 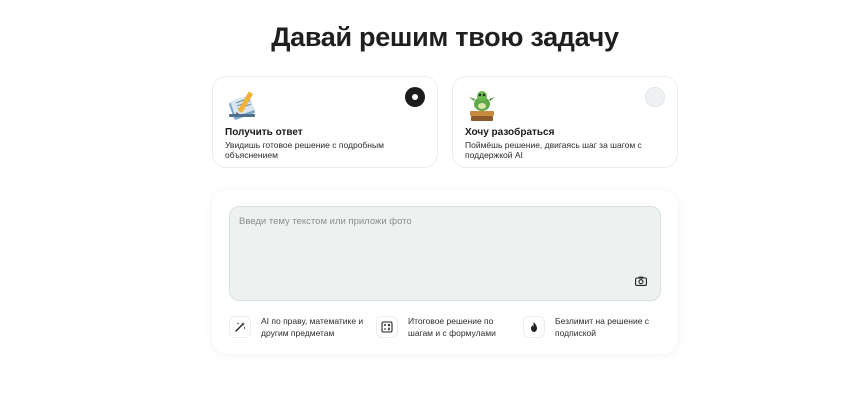 I want to click on mode-title: Получить ответ, so click(x=264, y=132).